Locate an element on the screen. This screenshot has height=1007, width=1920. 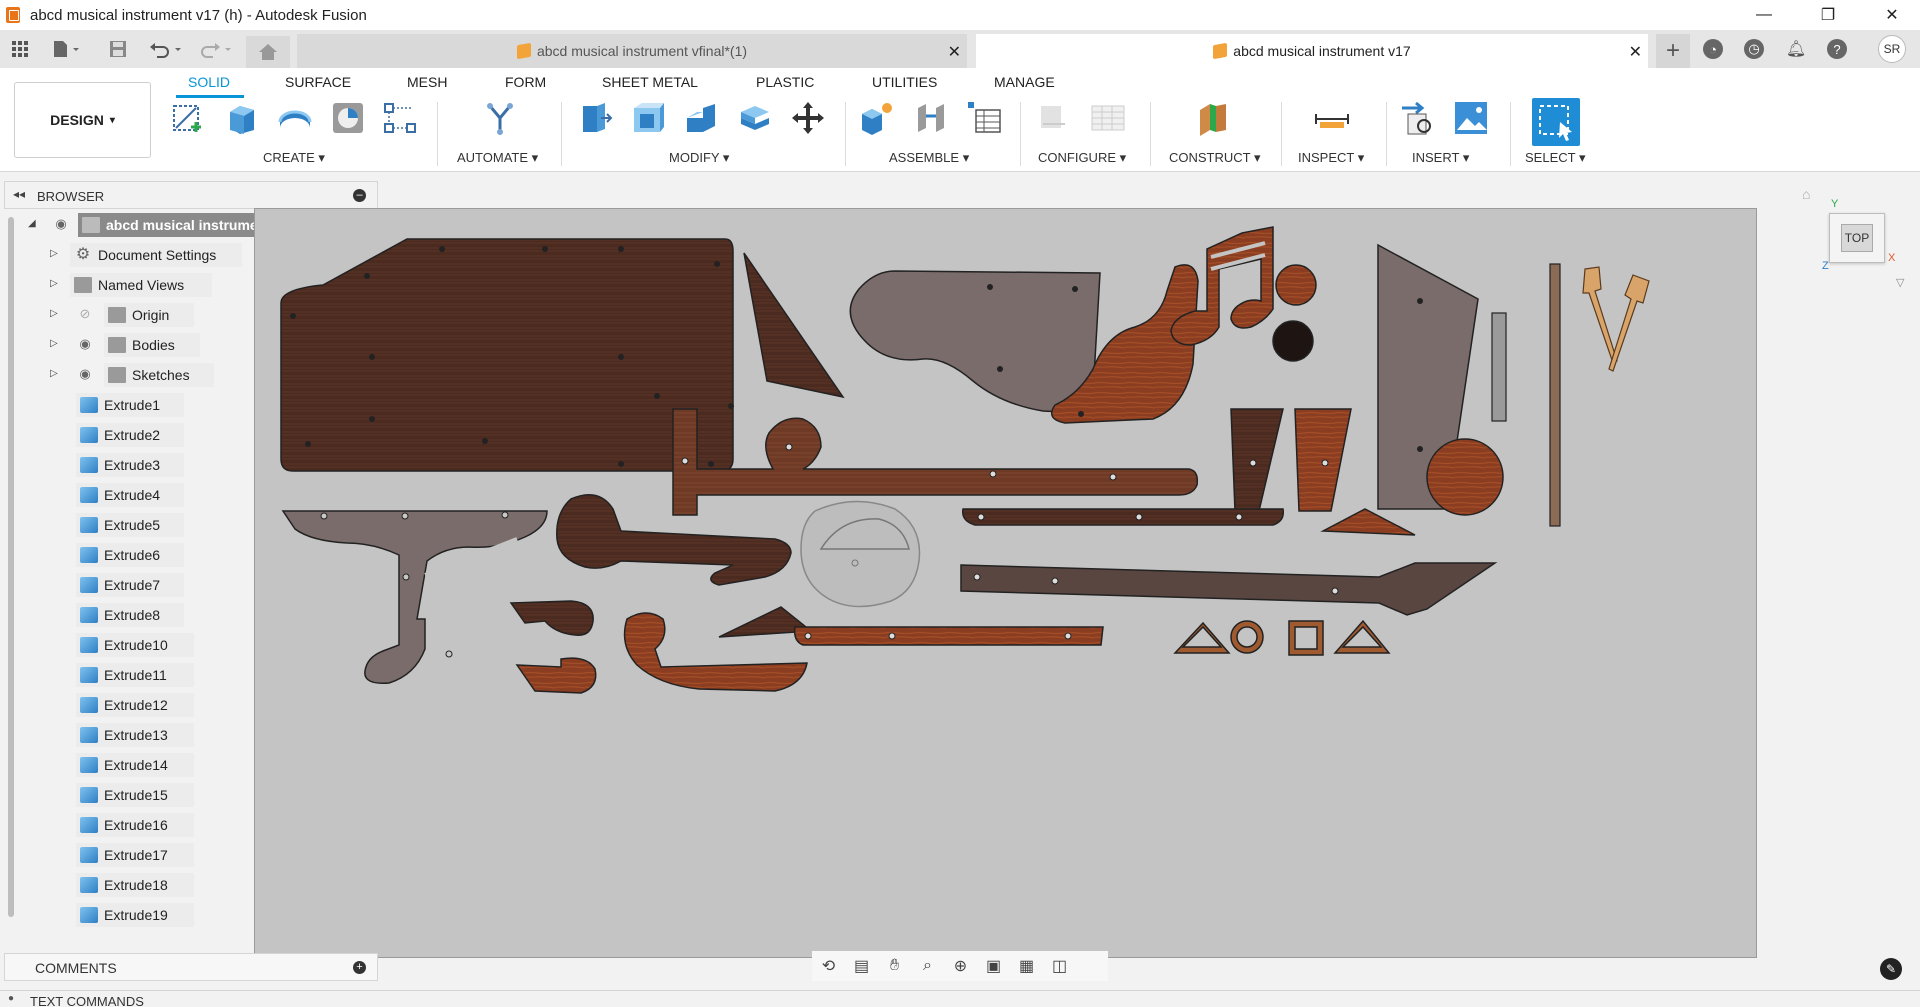
offset-plane-icon is located at coordinates (1214, 118).